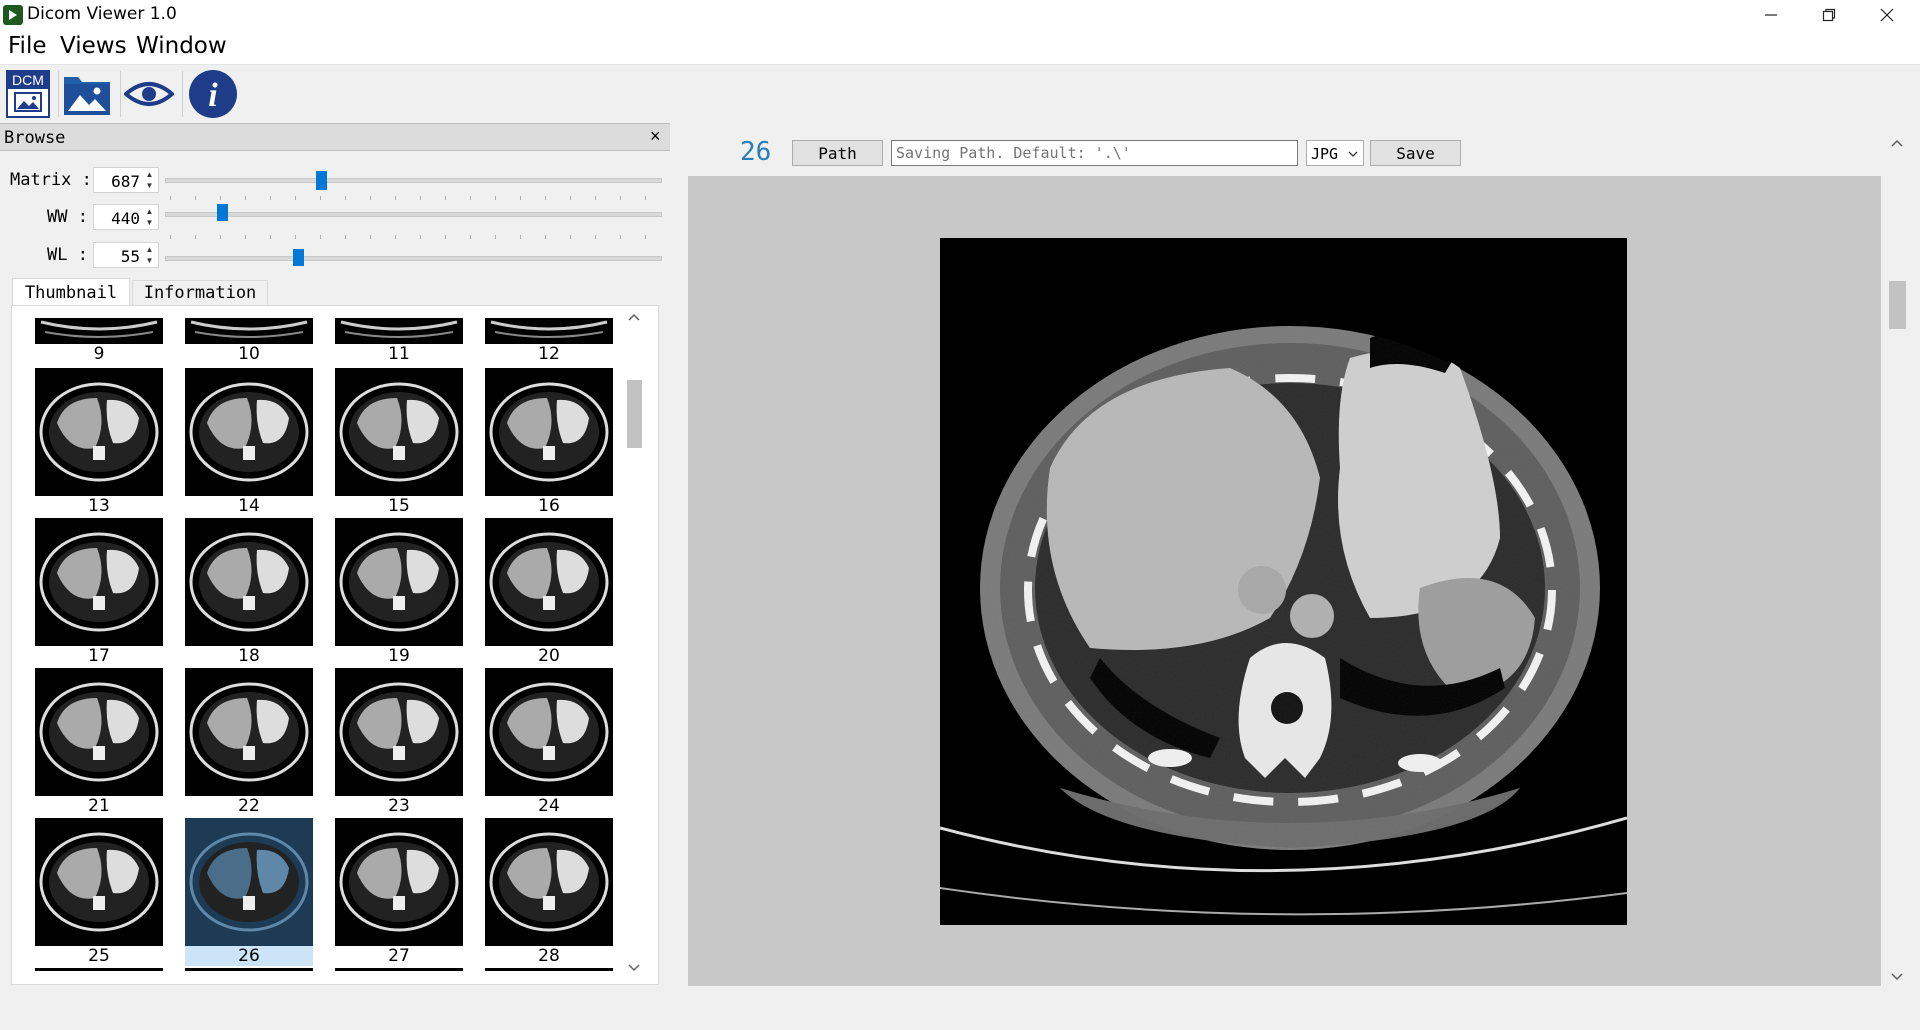 The height and width of the screenshot is (1030, 1920). Describe the element at coordinates (634, 642) in the screenshot. I see `thumbnail-scrollbar` at that location.